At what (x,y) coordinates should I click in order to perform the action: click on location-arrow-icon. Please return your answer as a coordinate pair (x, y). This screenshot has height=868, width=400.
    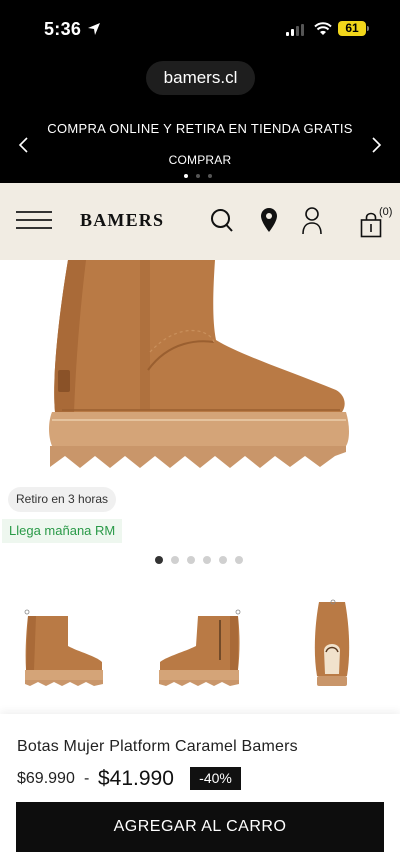
    Looking at the image, I should click on (94, 29).